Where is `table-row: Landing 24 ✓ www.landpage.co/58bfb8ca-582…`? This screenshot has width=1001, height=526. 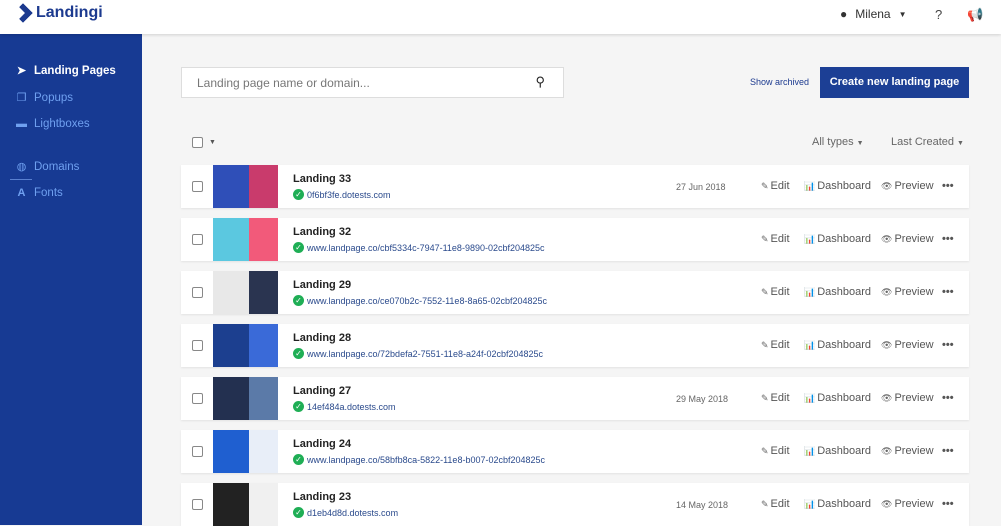 table-row: Landing 24 ✓ www.landpage.co/58bfb8ca-582… is located at coordinates (575, 451).